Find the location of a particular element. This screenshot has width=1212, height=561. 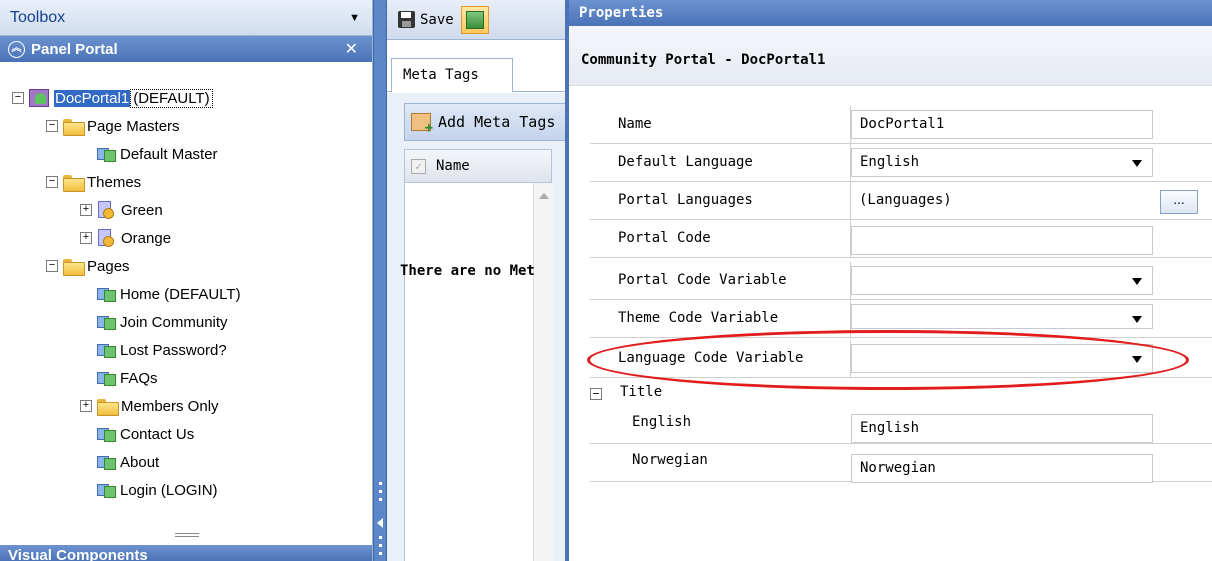

default-language-value: English is located at coordinates (890, 162).